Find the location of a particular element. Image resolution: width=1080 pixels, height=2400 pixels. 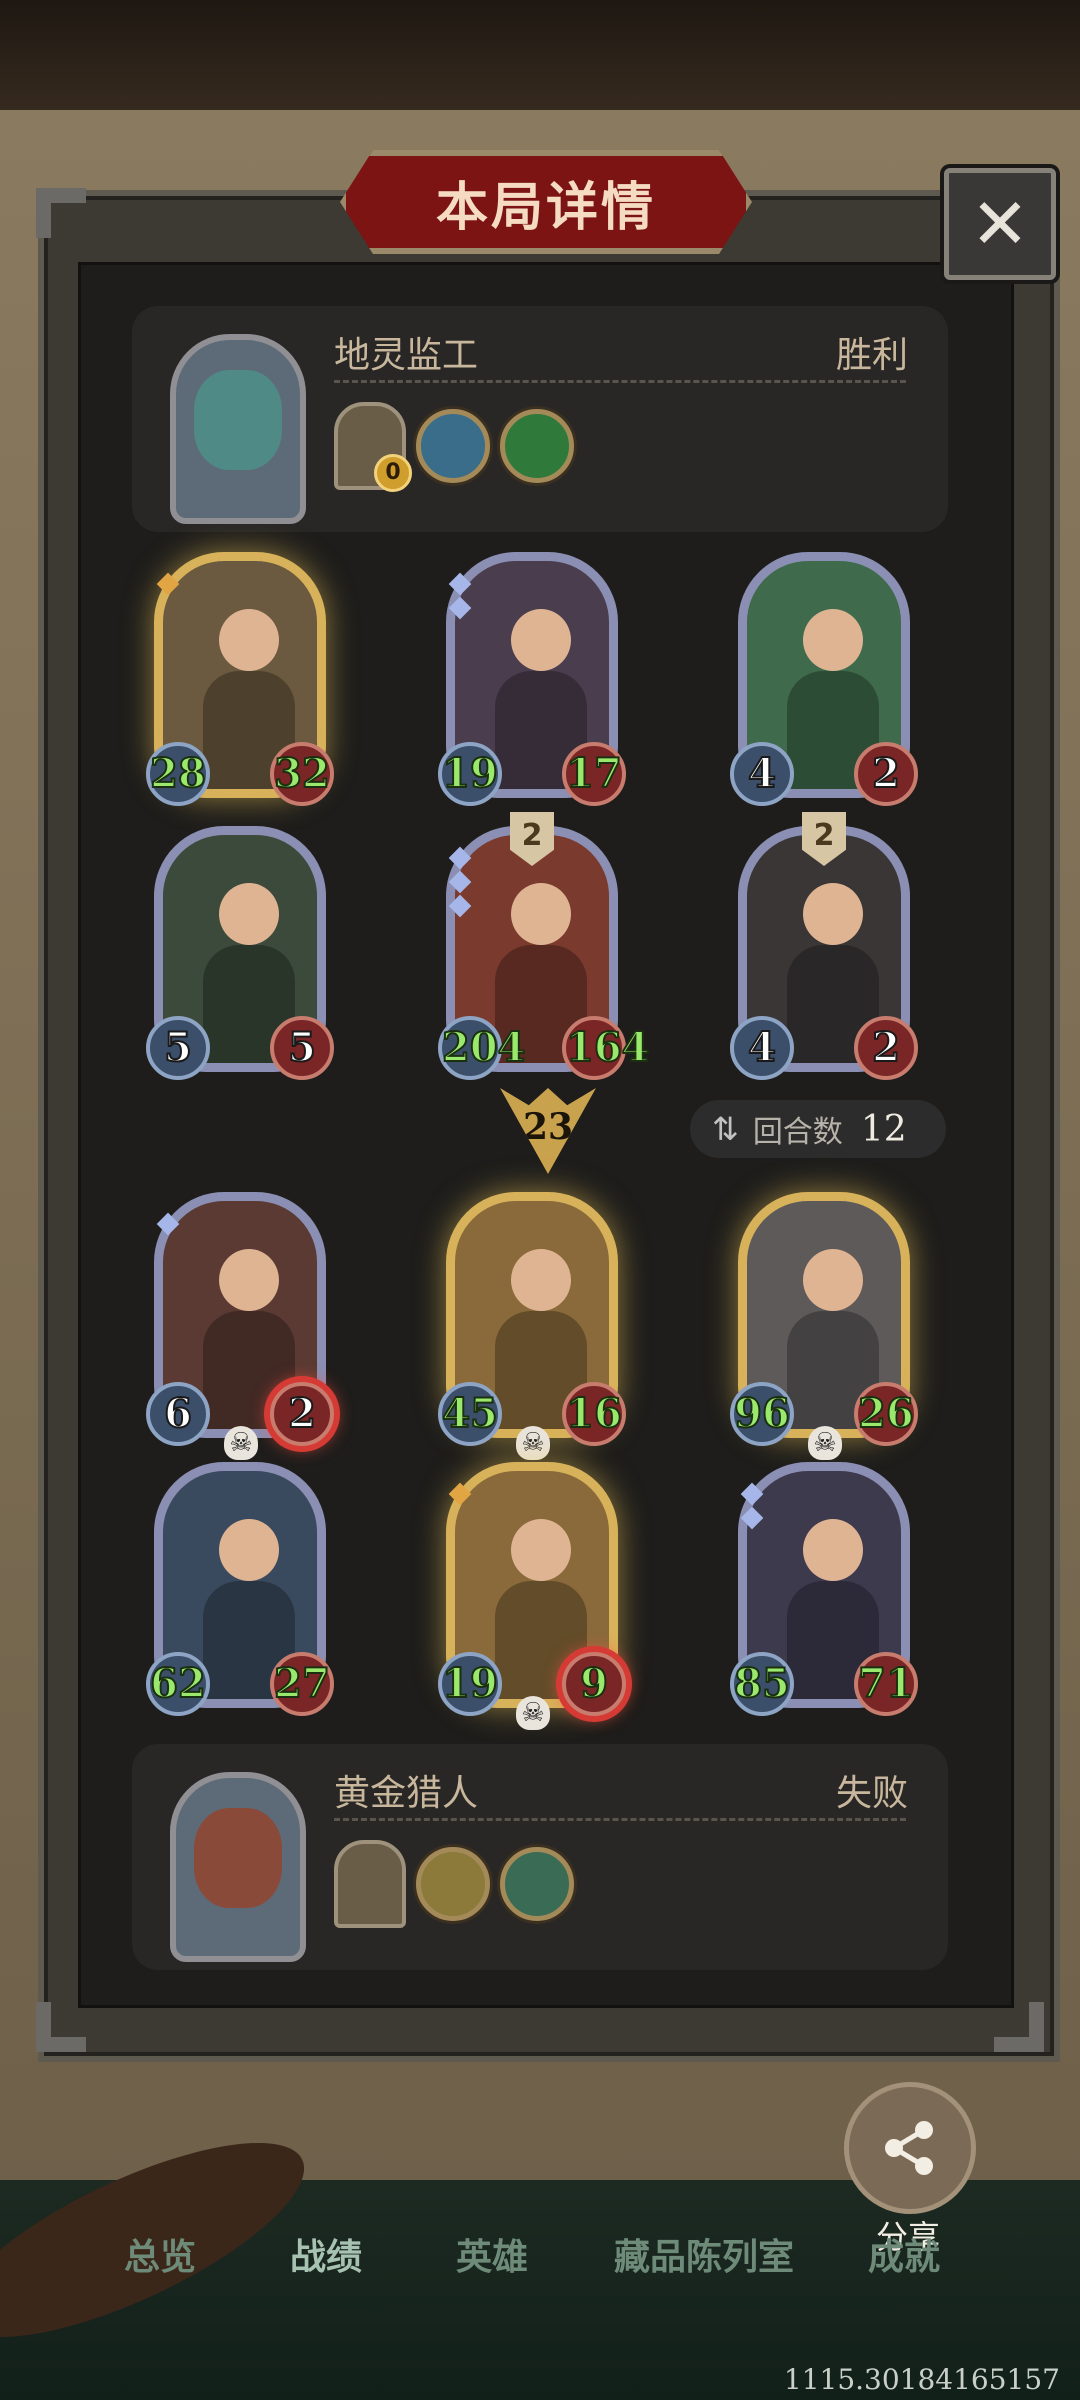

title-banner: 本局详情 is located at coordinates (546, 202).